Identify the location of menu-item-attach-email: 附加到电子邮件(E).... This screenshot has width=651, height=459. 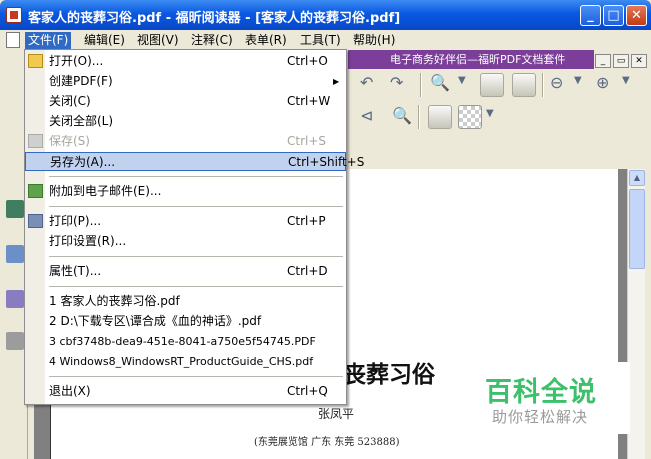
(185, 191).